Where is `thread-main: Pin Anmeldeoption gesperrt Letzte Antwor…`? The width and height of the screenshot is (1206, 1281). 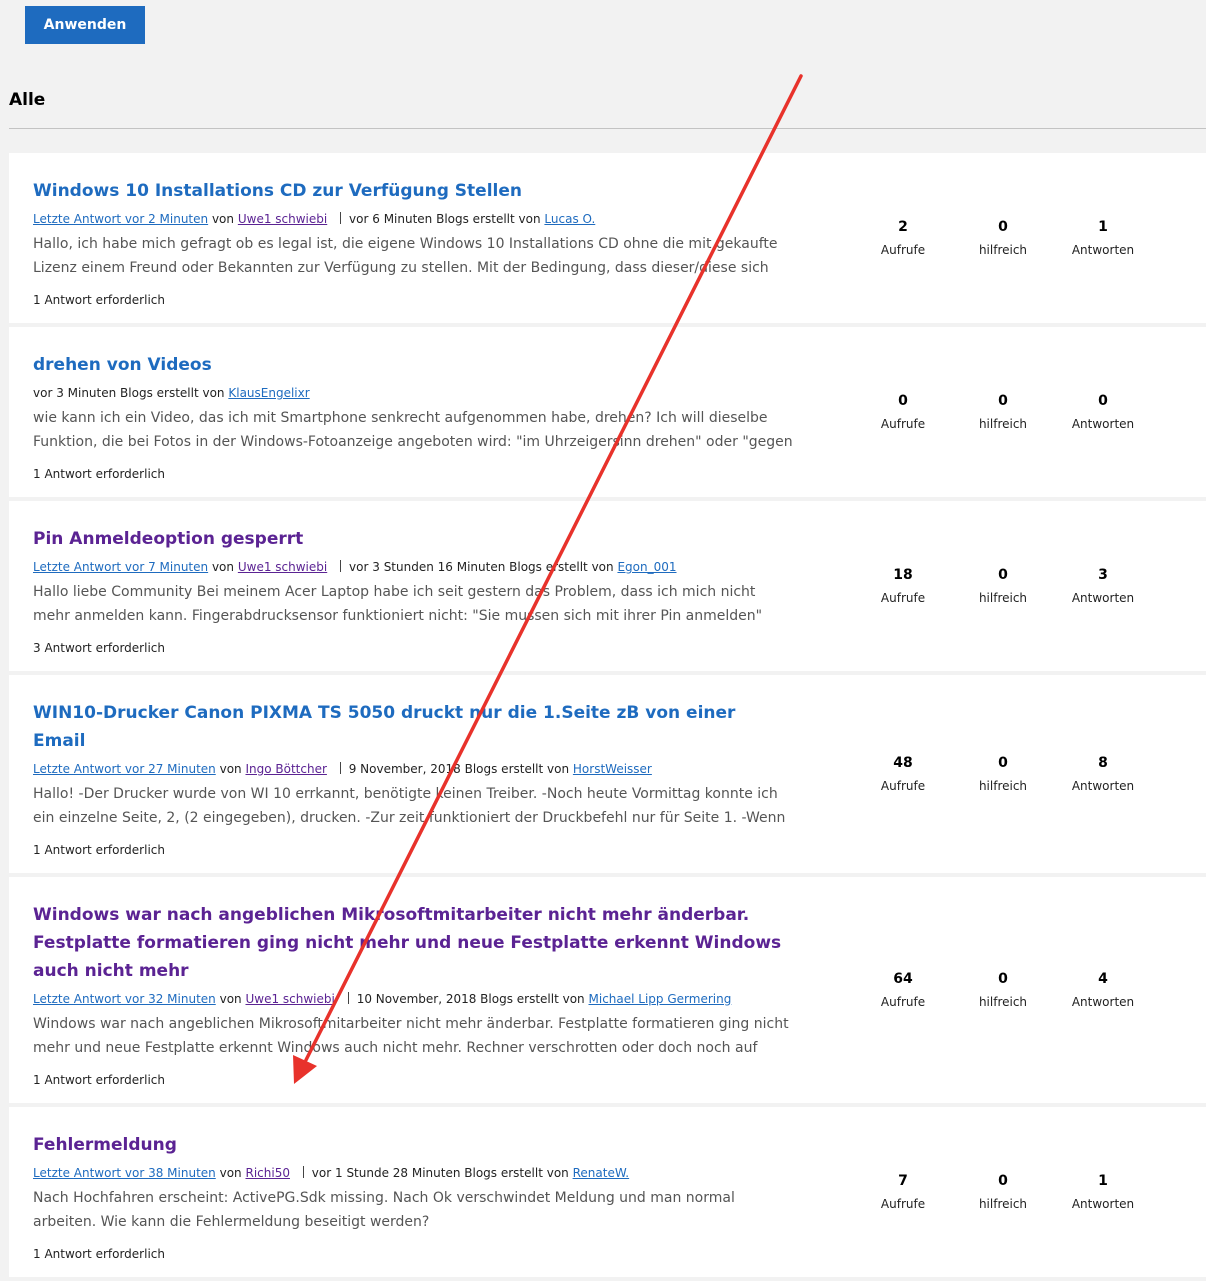
thread-main: Pin Anmeldeoption gesperrt Letzte Antwor… is located at coordinates (413, 590).